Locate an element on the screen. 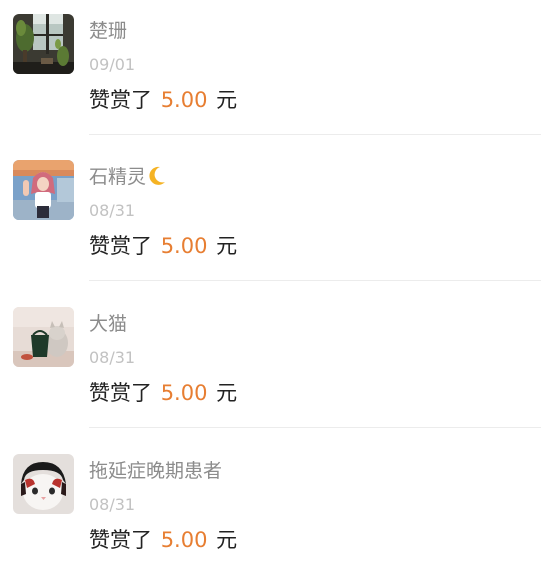 This screenshot has width=541, height=587. avatar-girl-selfie is located at coordinates (43, 190).